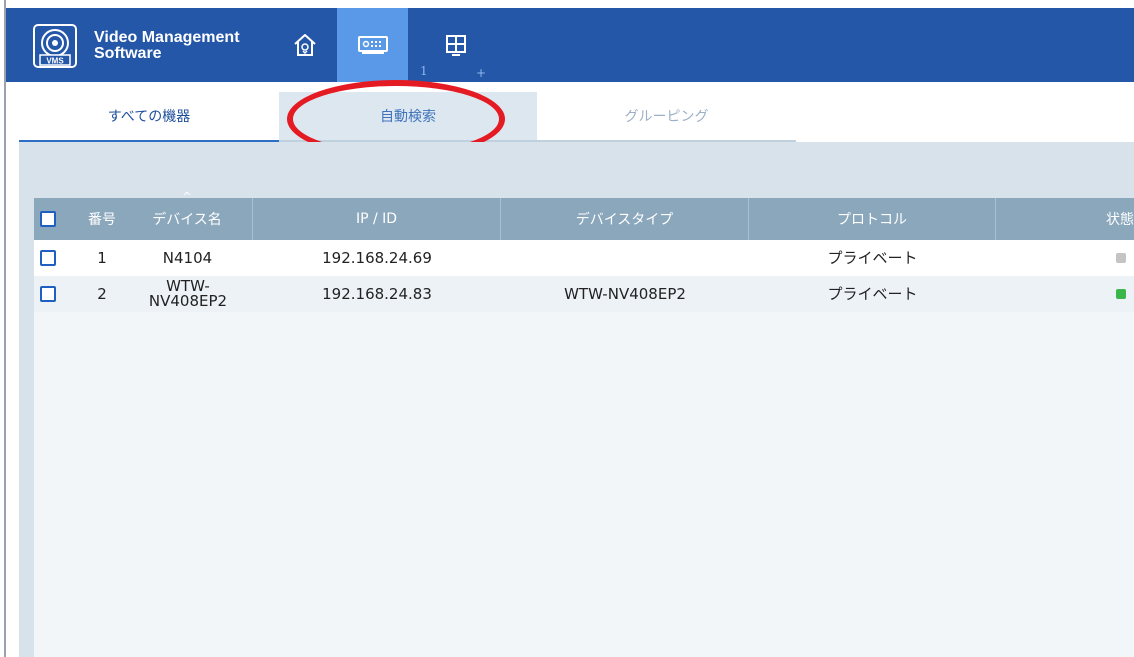  I want to click on app-title: Video Management Software, so click(167, 46).